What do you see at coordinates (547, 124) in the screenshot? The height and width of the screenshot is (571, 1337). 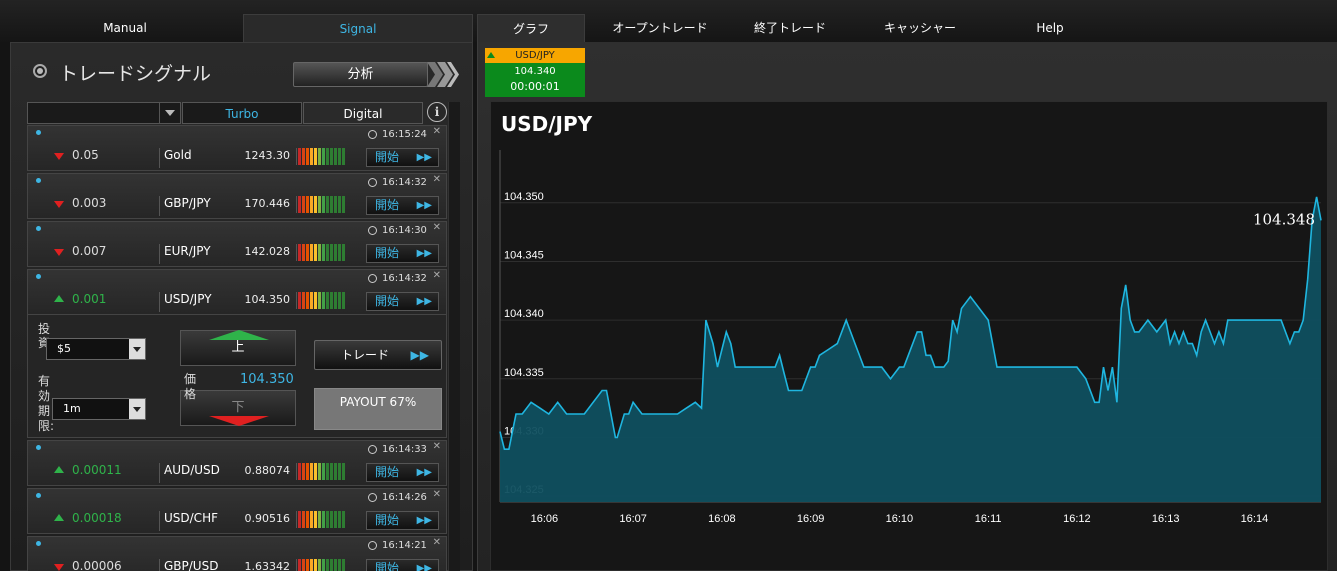 I see `chart-title: USD/JPY` at bounding box center [547, 124].